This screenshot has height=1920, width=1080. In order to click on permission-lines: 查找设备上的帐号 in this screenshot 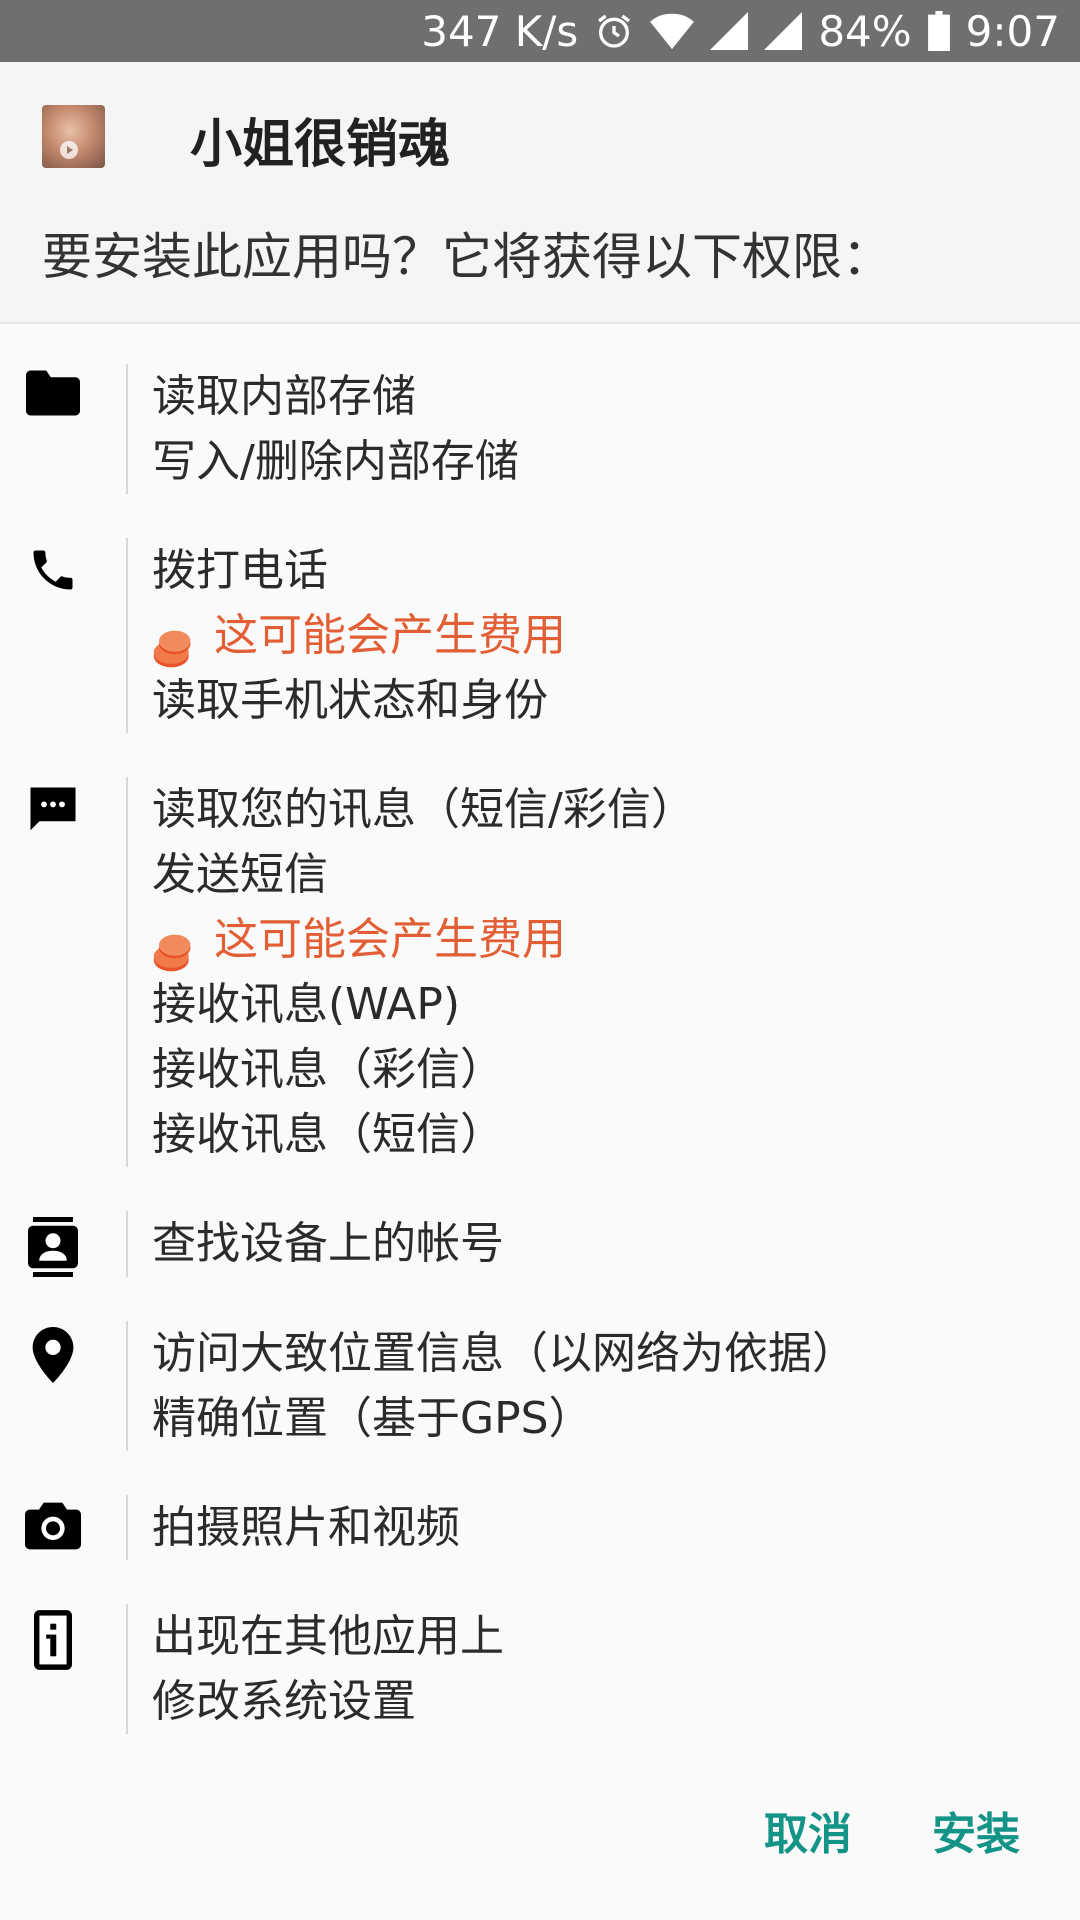, I will do `click(603, 1244)`.